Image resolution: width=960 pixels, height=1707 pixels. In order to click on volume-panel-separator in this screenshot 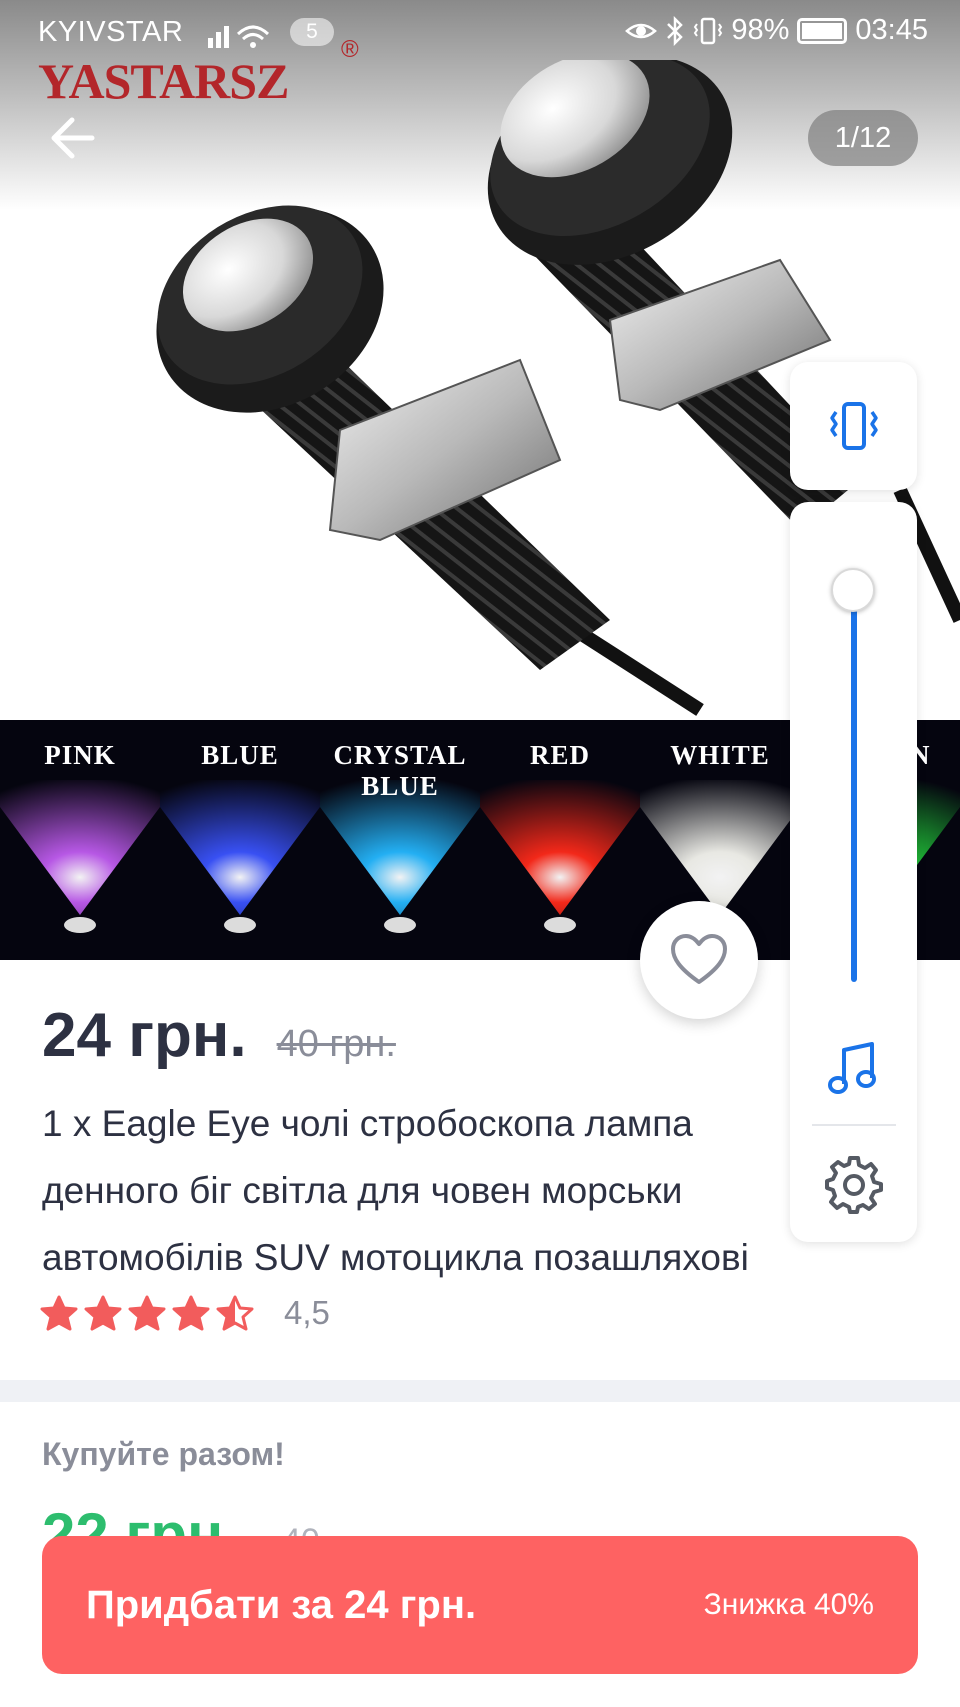, I will do `click(854, 1125)`.